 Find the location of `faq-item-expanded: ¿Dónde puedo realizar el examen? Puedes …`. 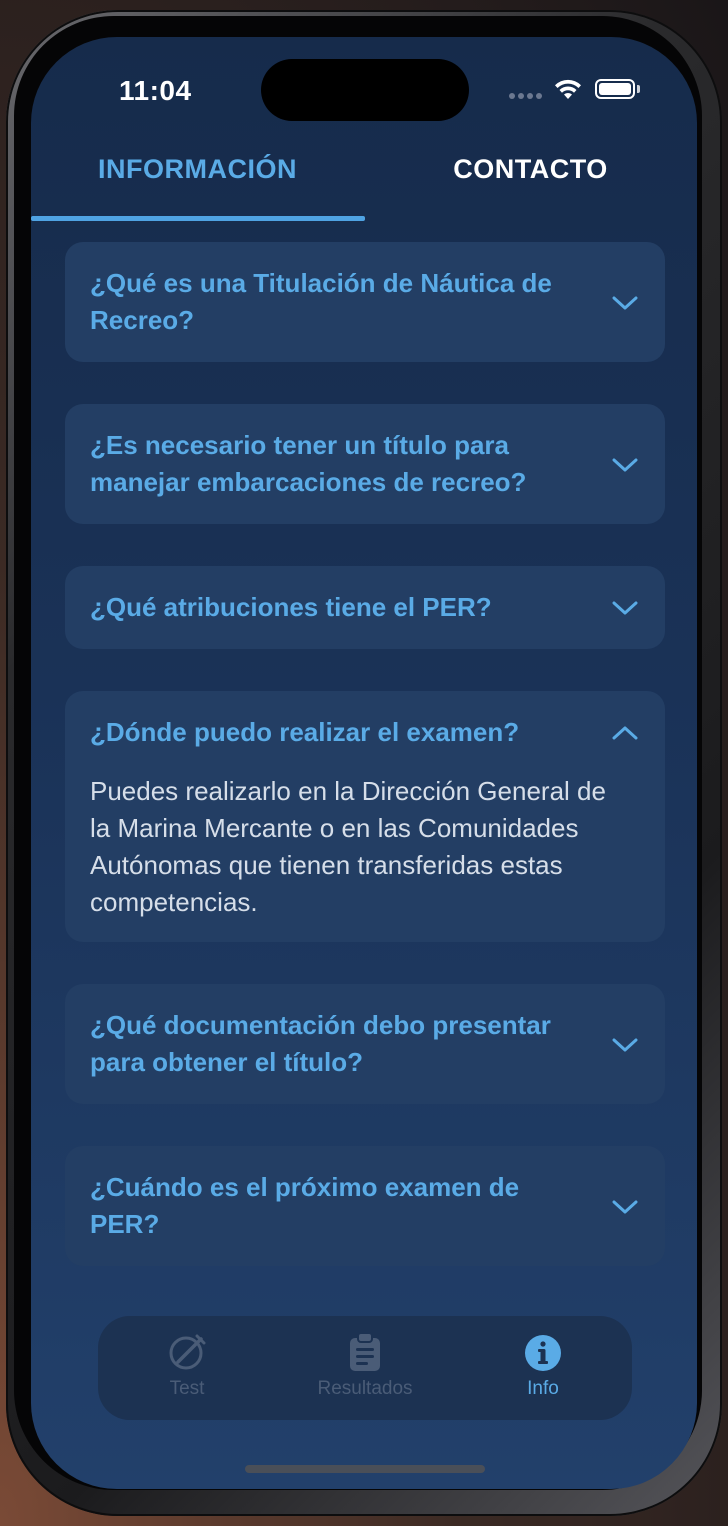

faq-item-expanded: ¿Dónde puedo realizar el examen? Puedes … is located at coordinates (365, 816).